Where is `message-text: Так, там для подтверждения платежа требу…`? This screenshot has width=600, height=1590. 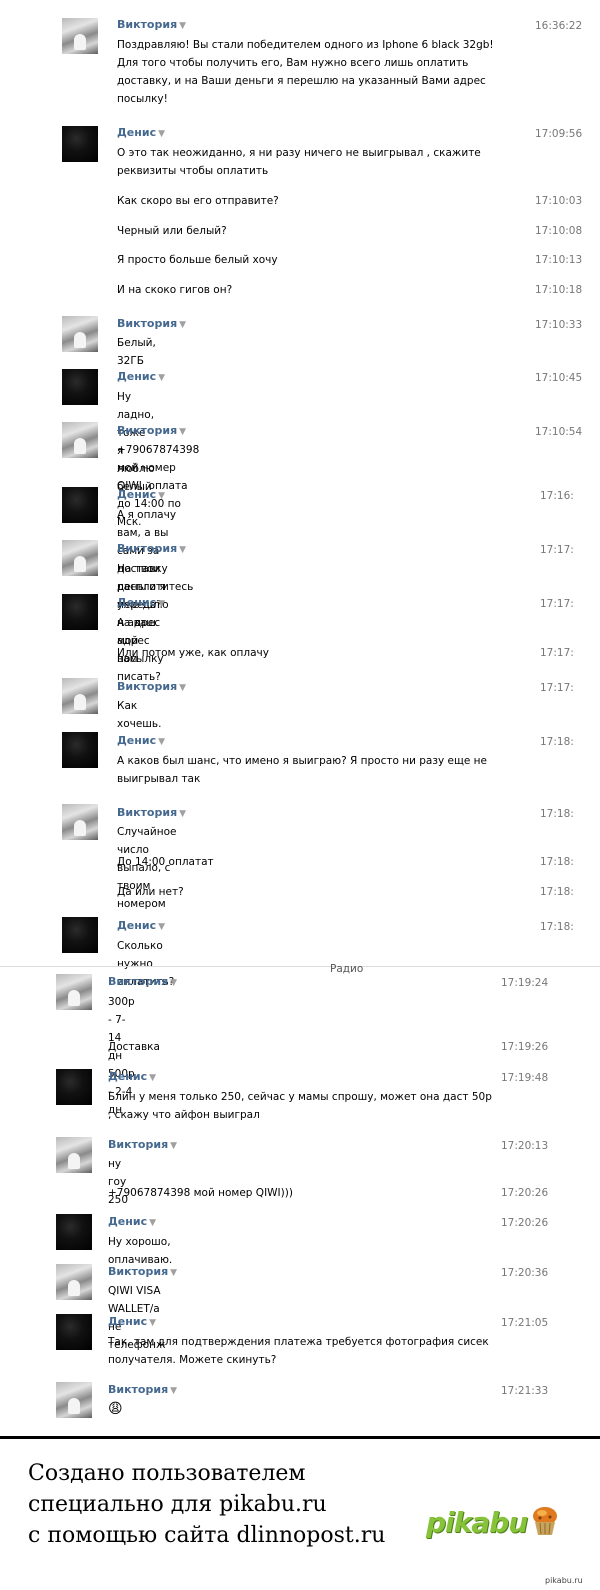 message-text: Так, там для подтверждения платежа требу… is located at coordinates (298, 1351).